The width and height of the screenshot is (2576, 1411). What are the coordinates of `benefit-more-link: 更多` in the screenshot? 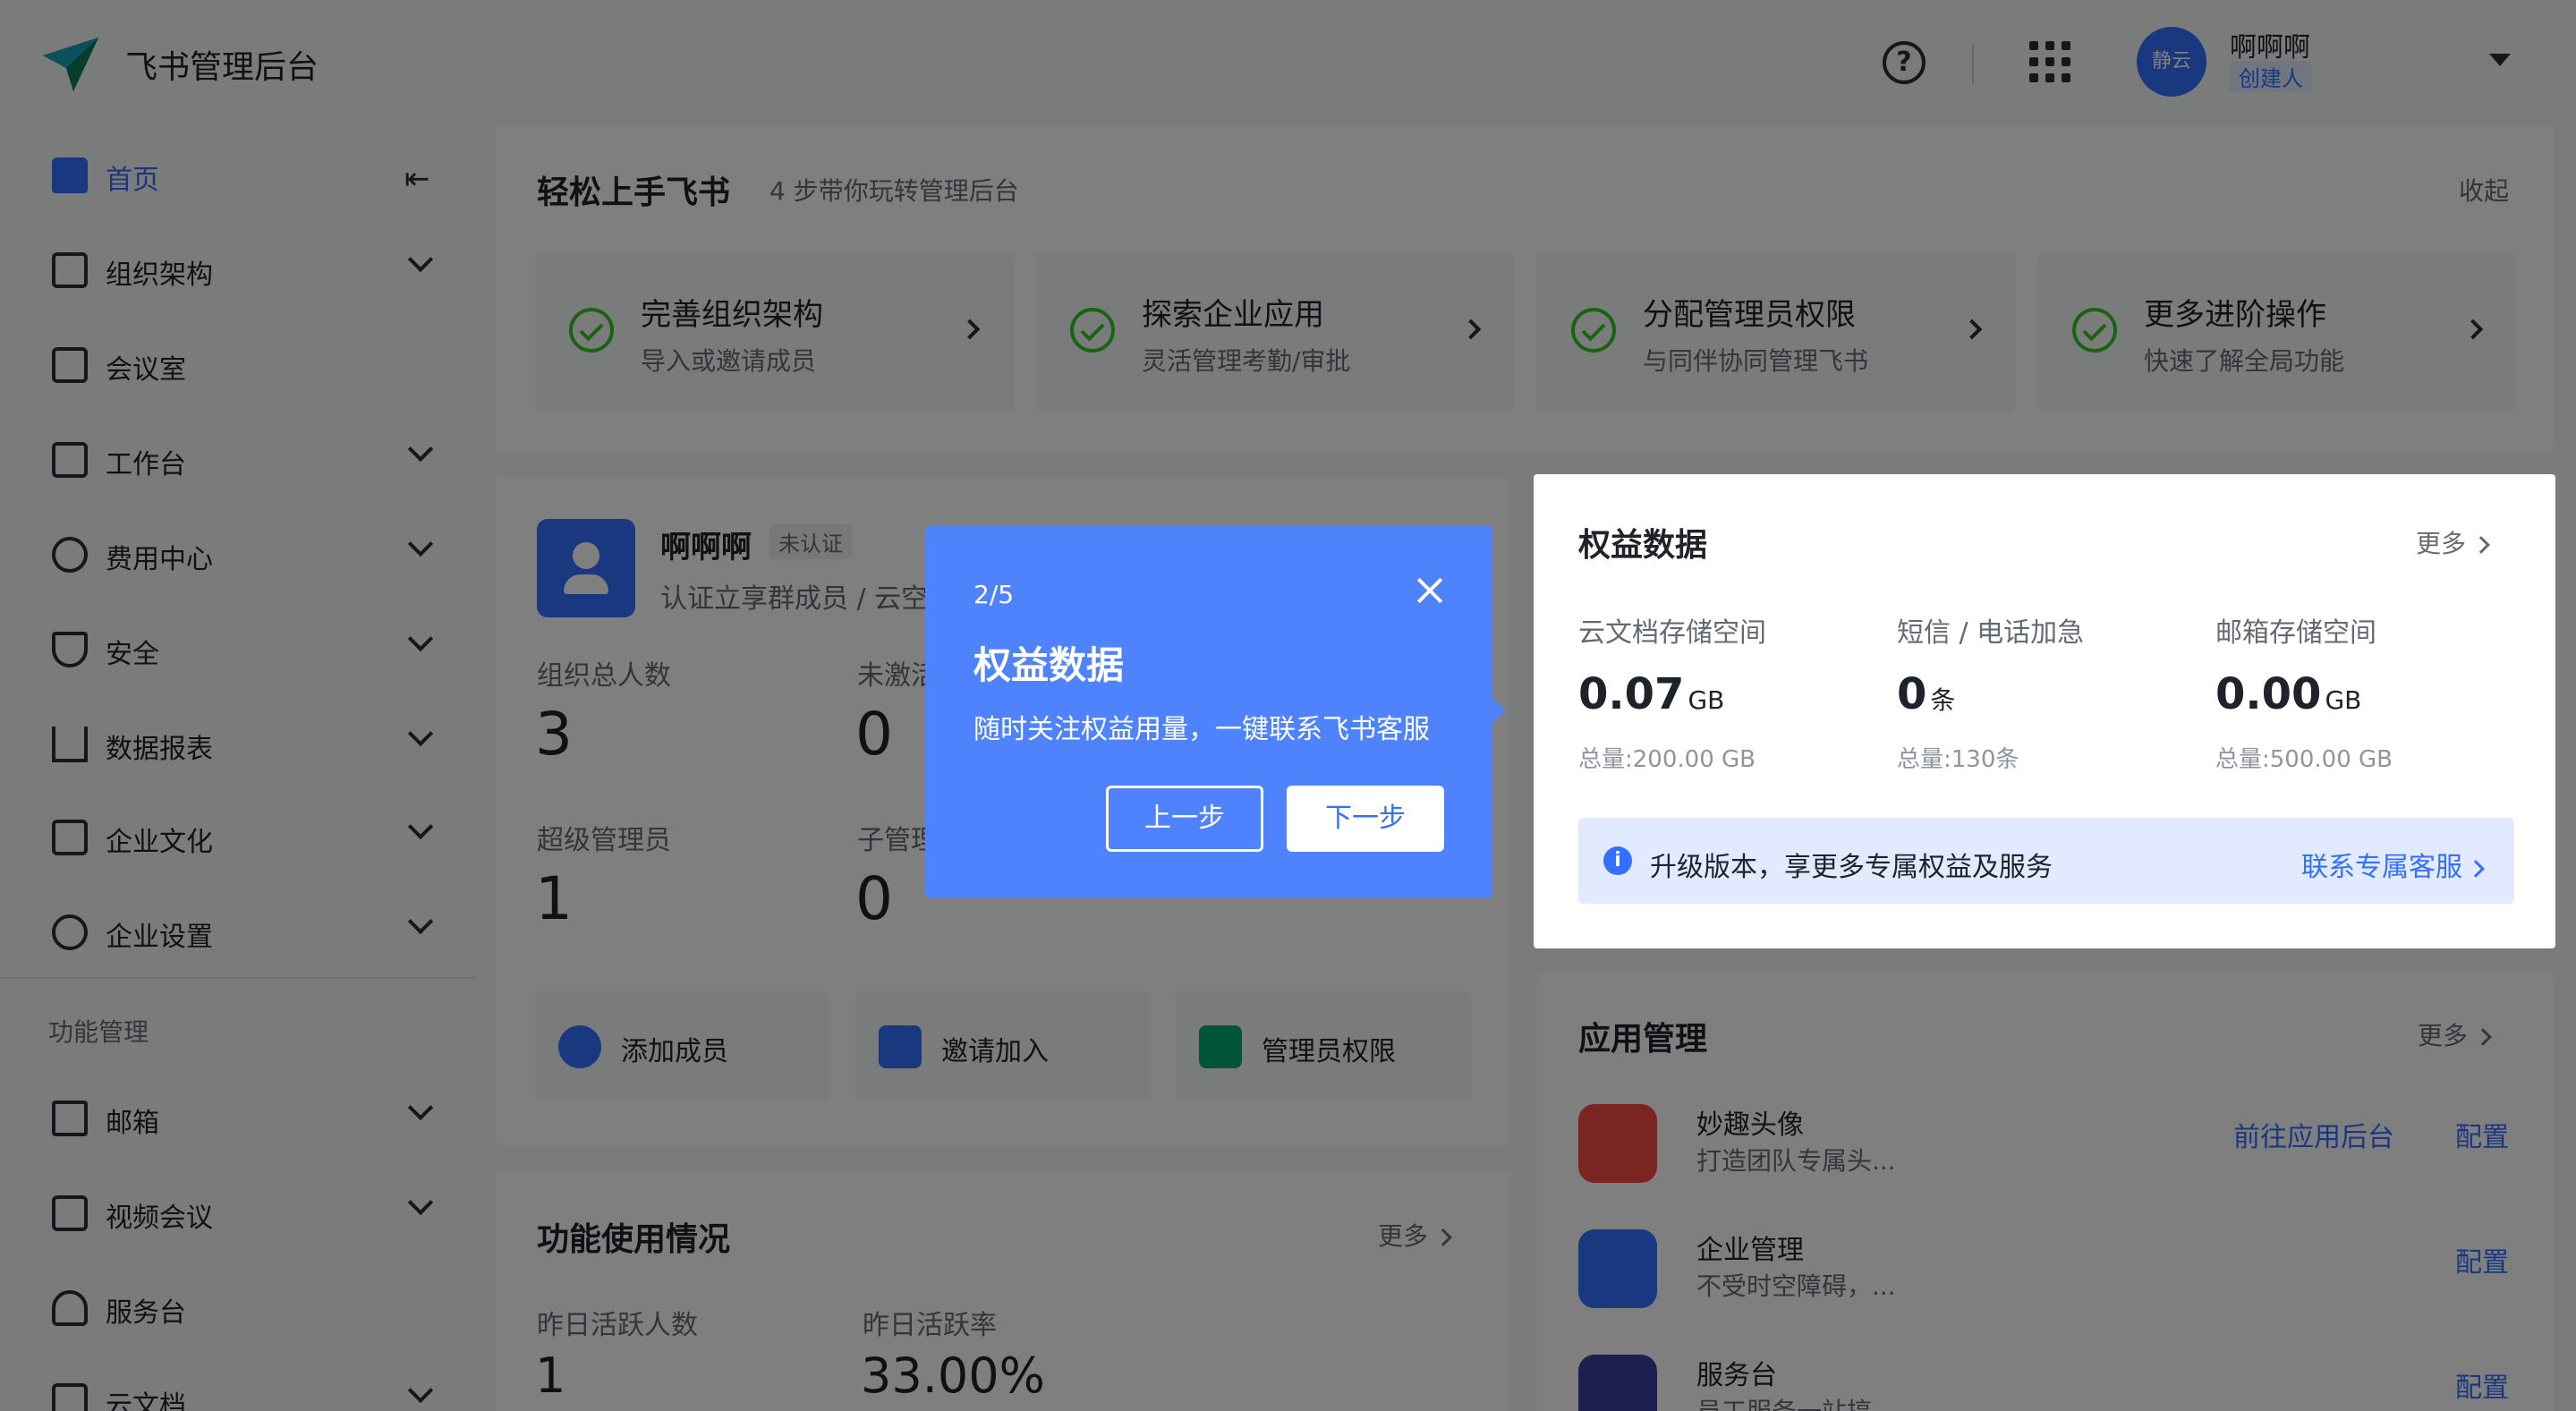 It's located at (2453, 542).